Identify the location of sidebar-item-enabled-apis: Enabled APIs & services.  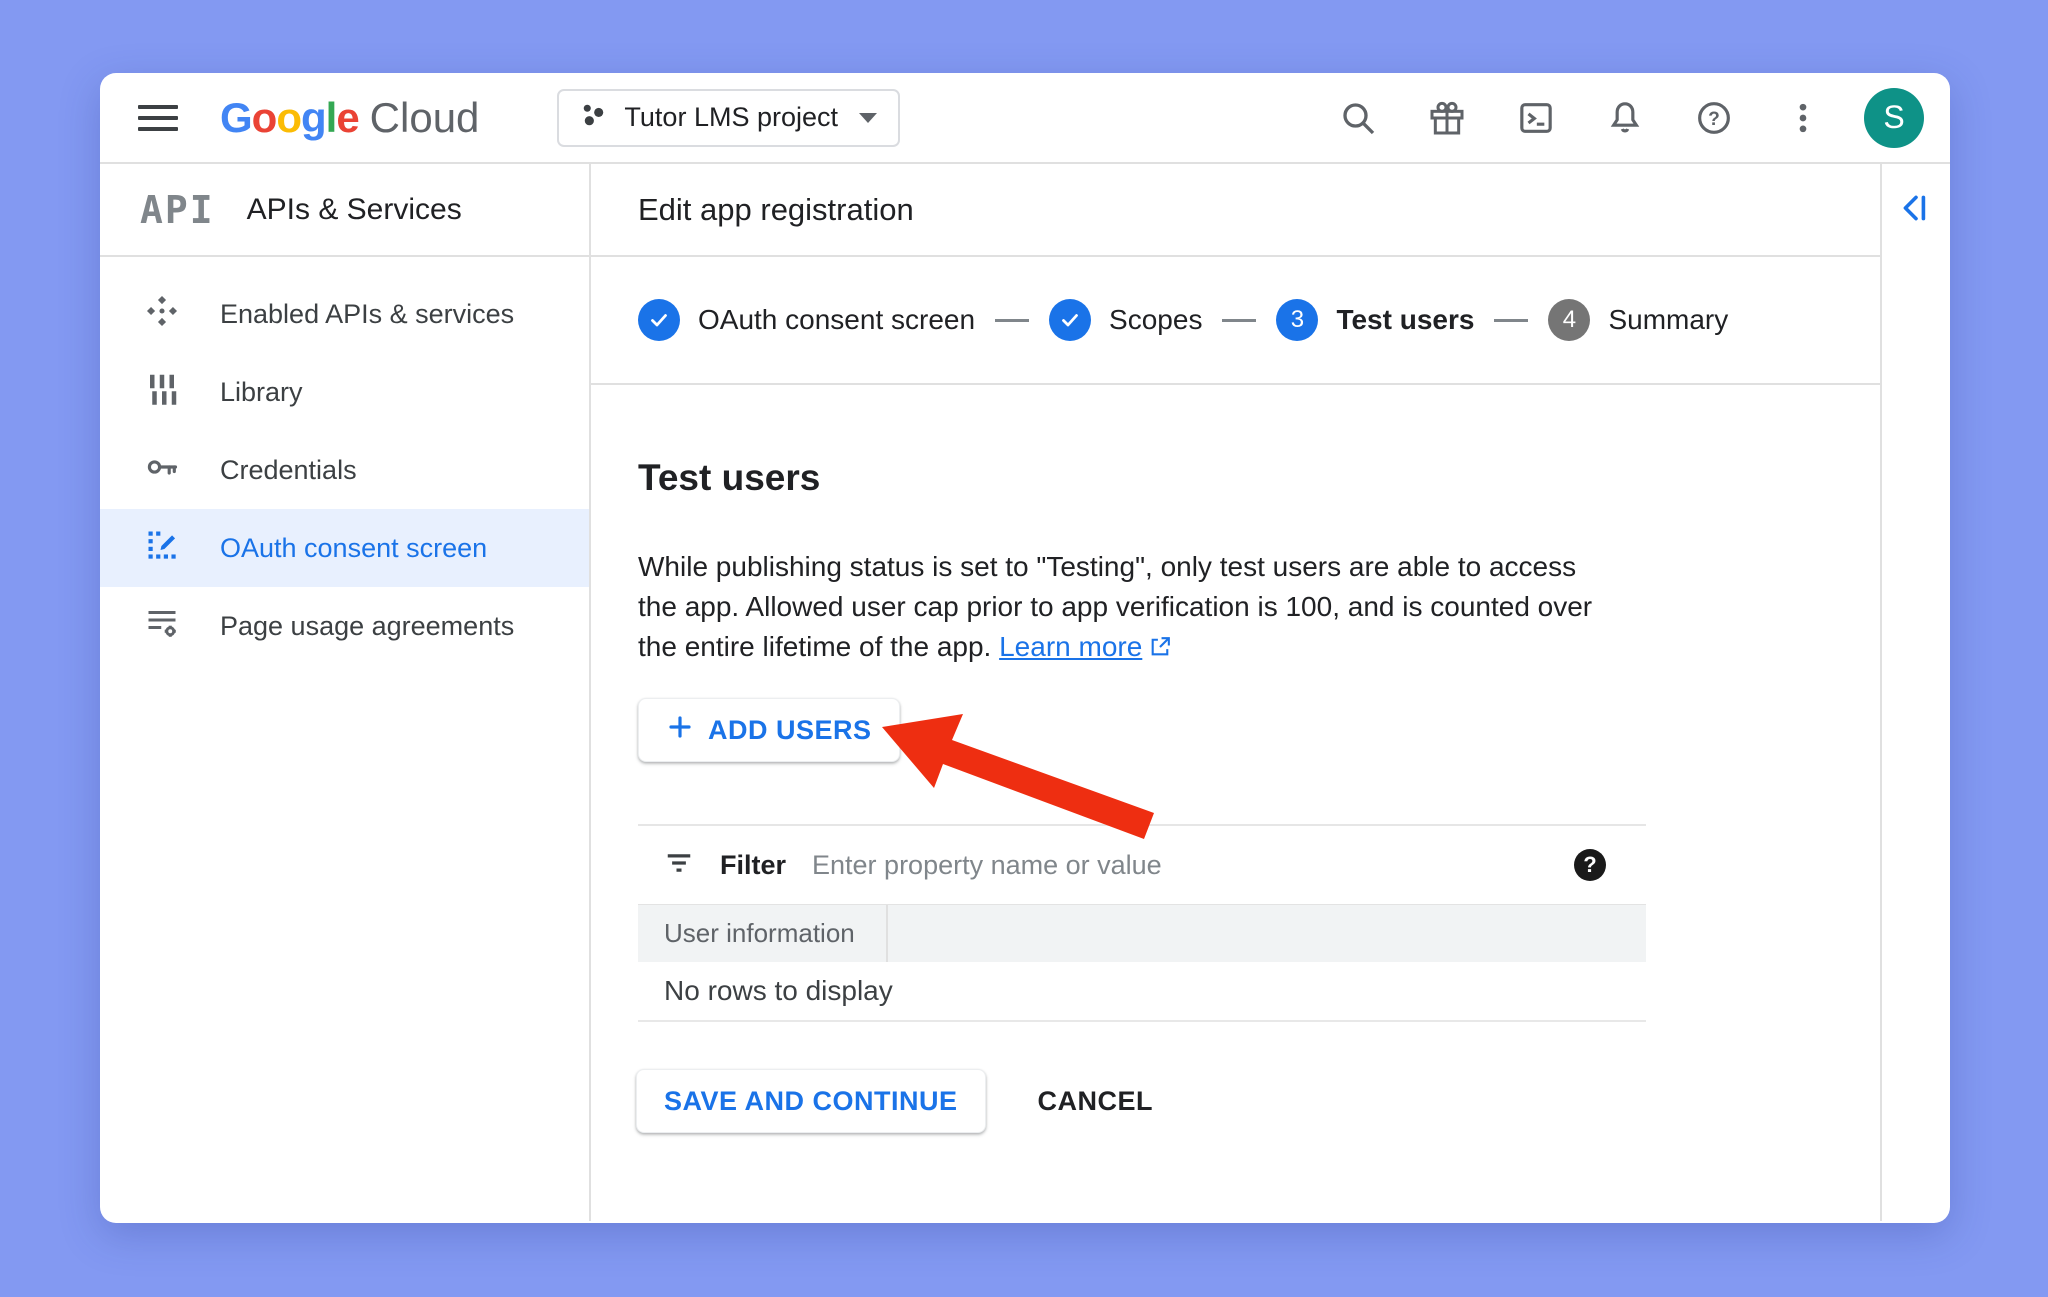
(344, 314).